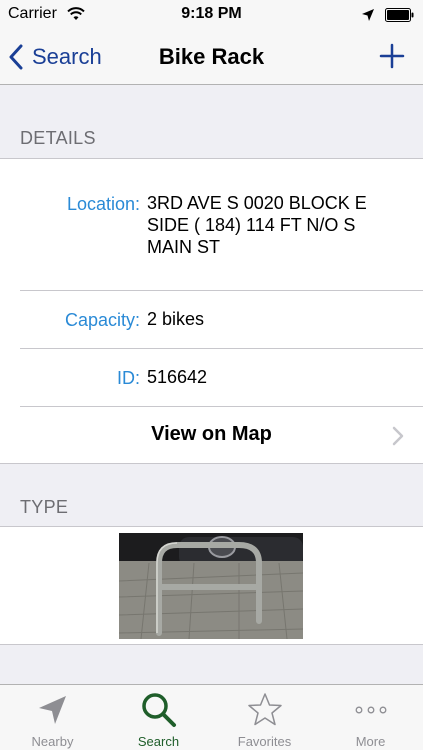  I want to click on tab-bar: Nearby Search Favorites More, so click(211, 717).